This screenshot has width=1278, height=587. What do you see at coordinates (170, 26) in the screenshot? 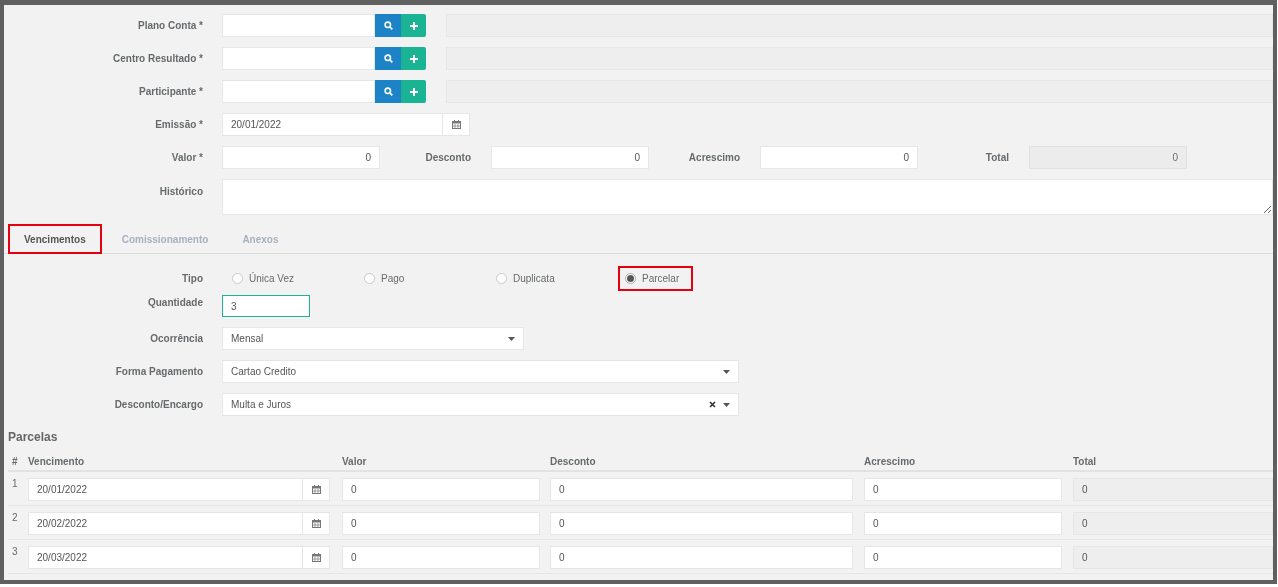
I see `field-label: Plano Conta *` at bounding box center [170, 26].